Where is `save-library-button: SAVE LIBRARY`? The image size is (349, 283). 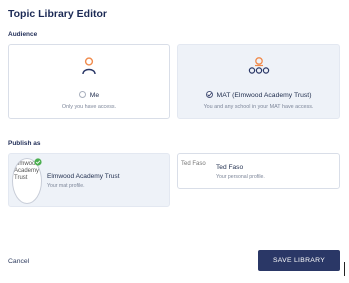 save-library-button: SAVE LIBRARY is located at coordinates (299, 260).